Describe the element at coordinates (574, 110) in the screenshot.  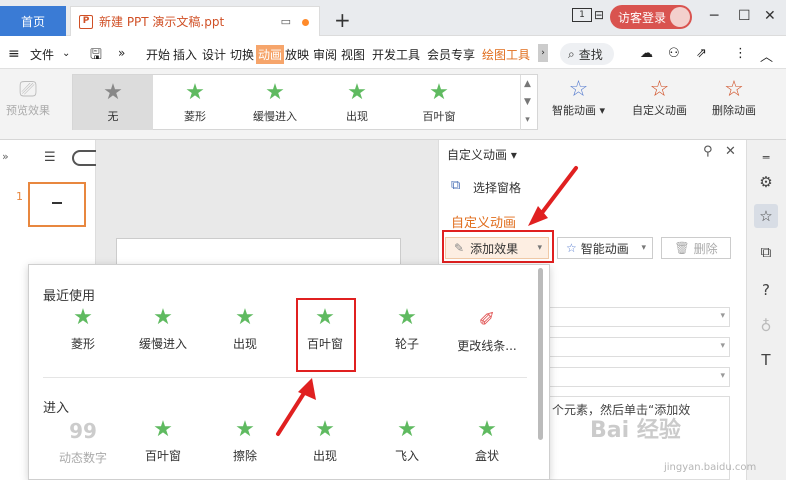
I see `smart-animation-label: 智能动画` at that location.